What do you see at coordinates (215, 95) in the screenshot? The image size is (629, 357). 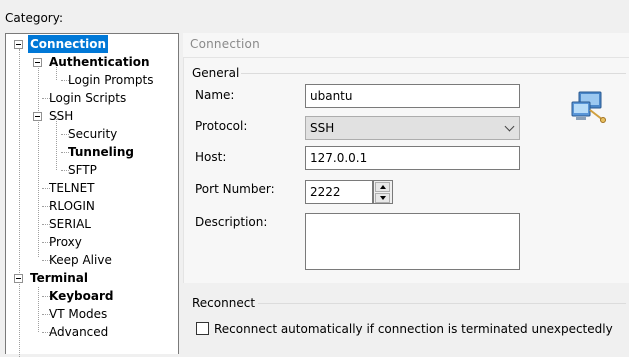 I see `name-label: Name:` at bounding box center [215, 95].